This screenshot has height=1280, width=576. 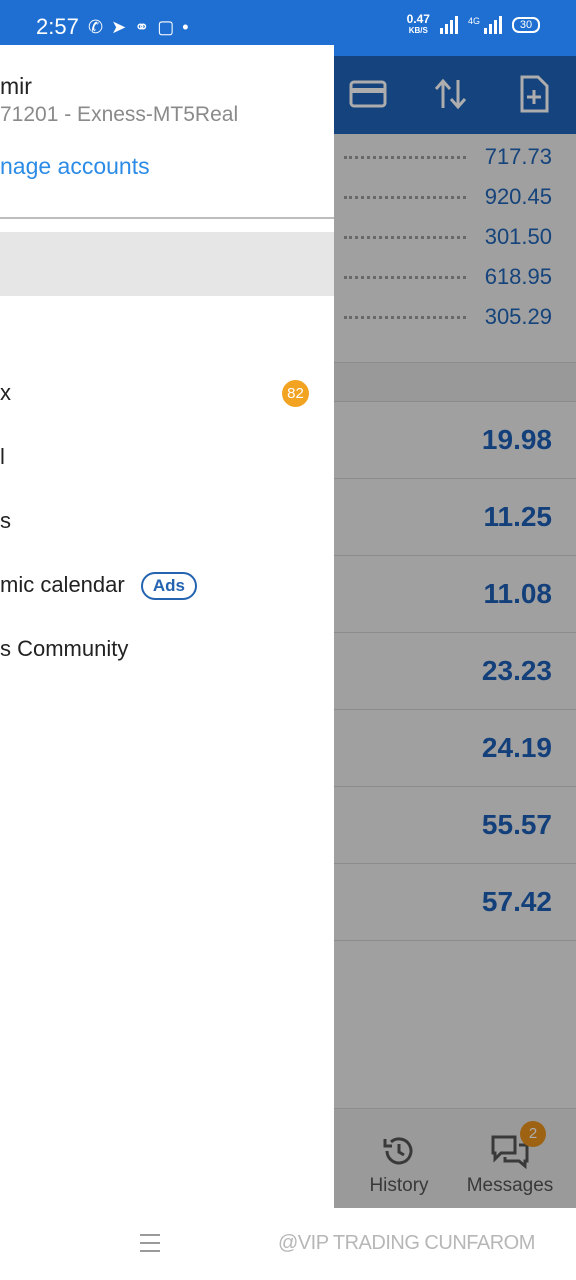 I want to click on wifi-signal-icon, so click(x=448, y=25).